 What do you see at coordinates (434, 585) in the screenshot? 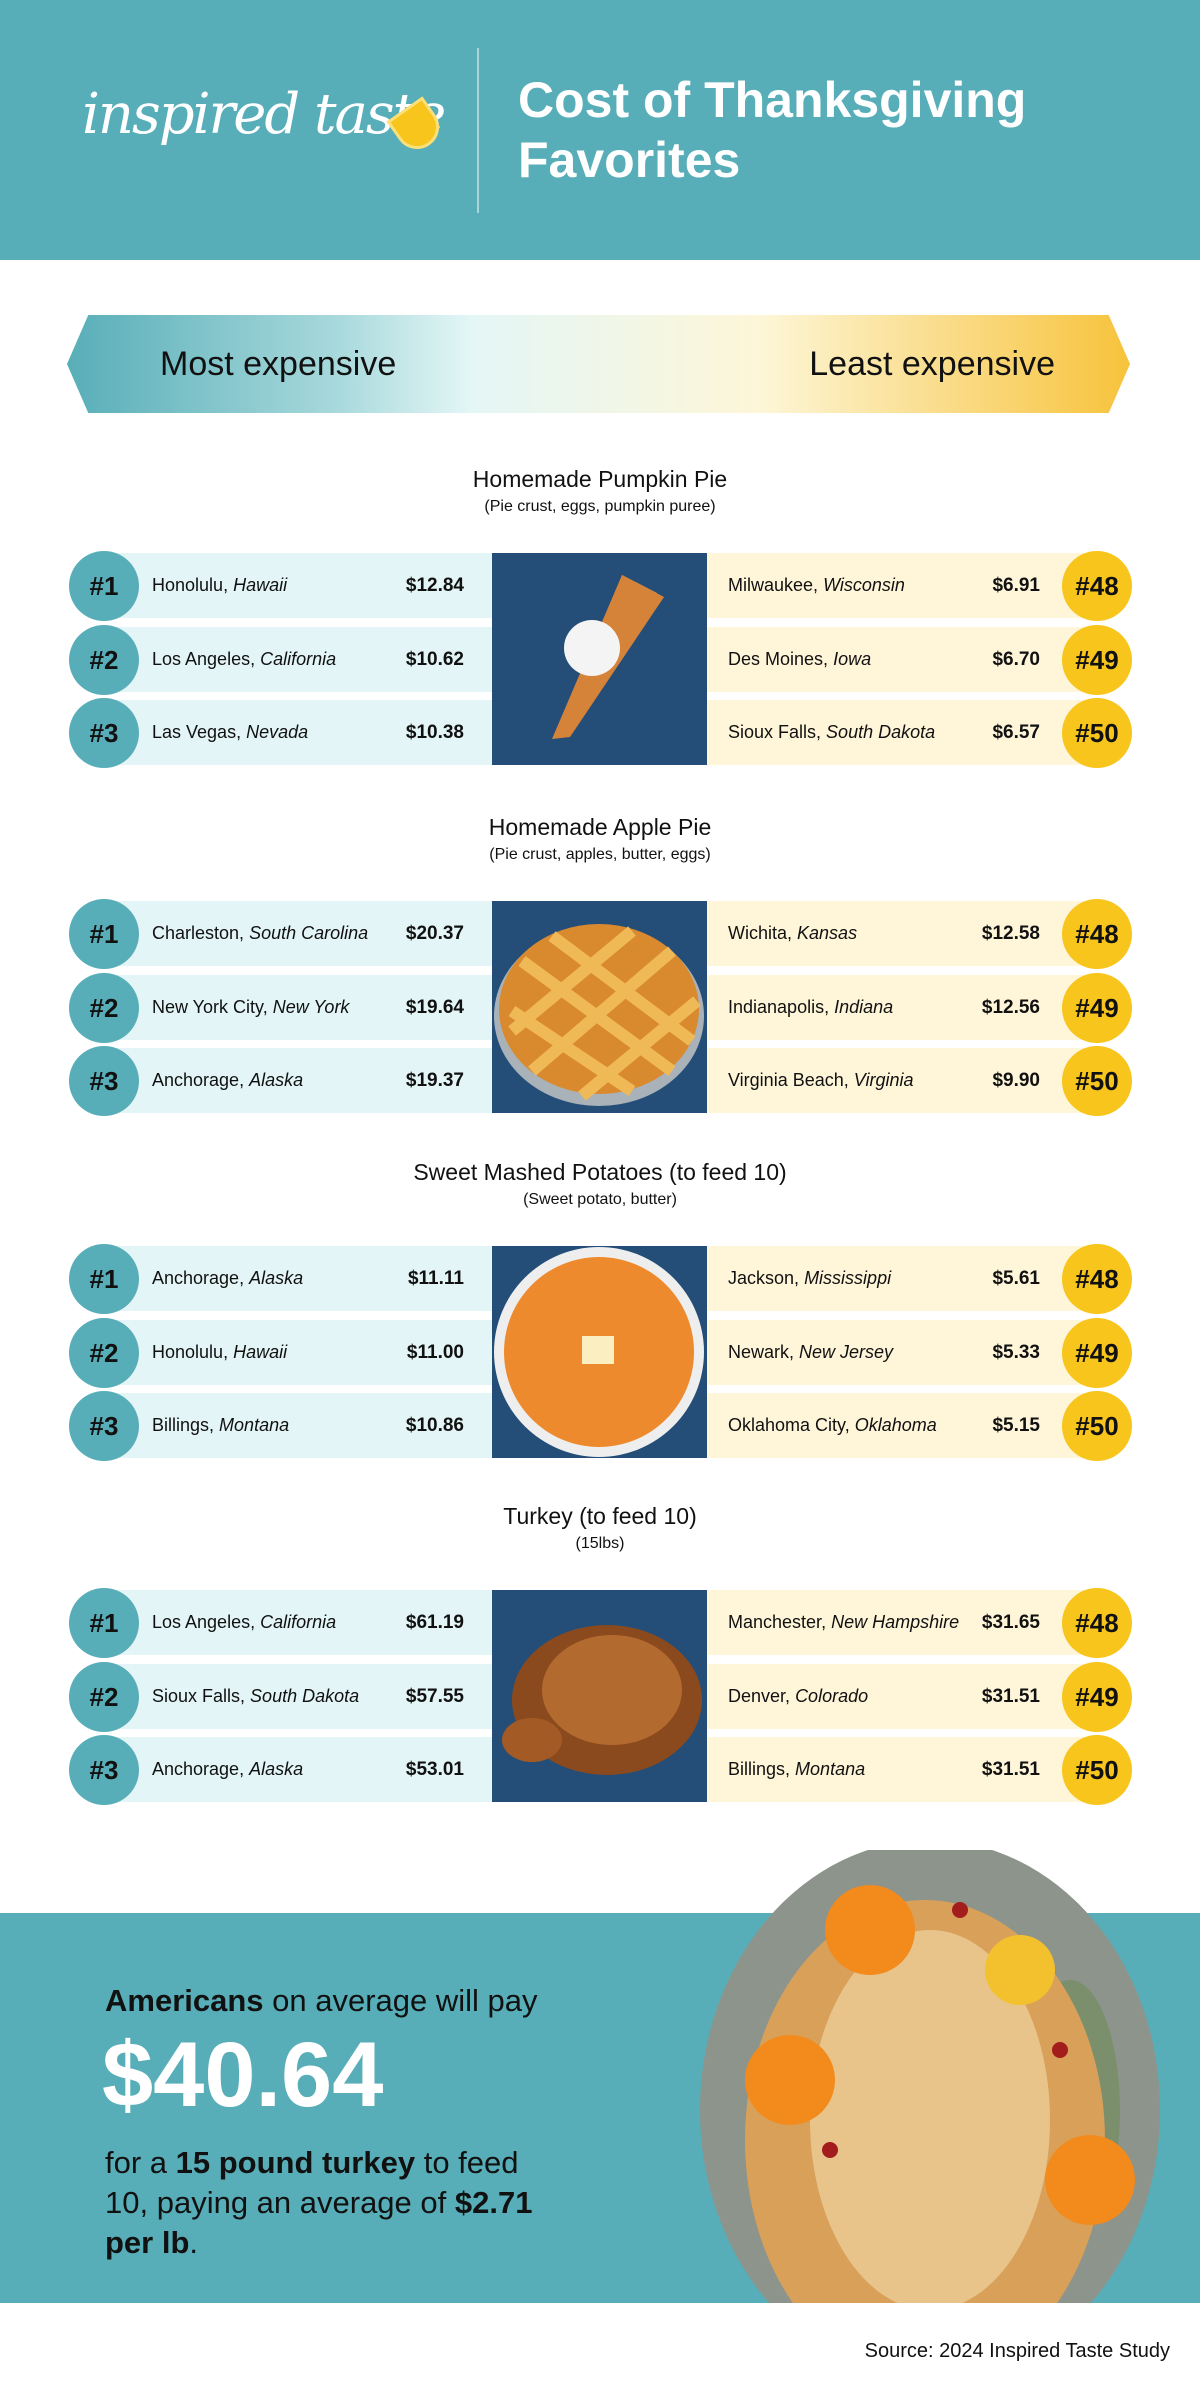
I see `price: $12.84` at bounding box center [434, 585].